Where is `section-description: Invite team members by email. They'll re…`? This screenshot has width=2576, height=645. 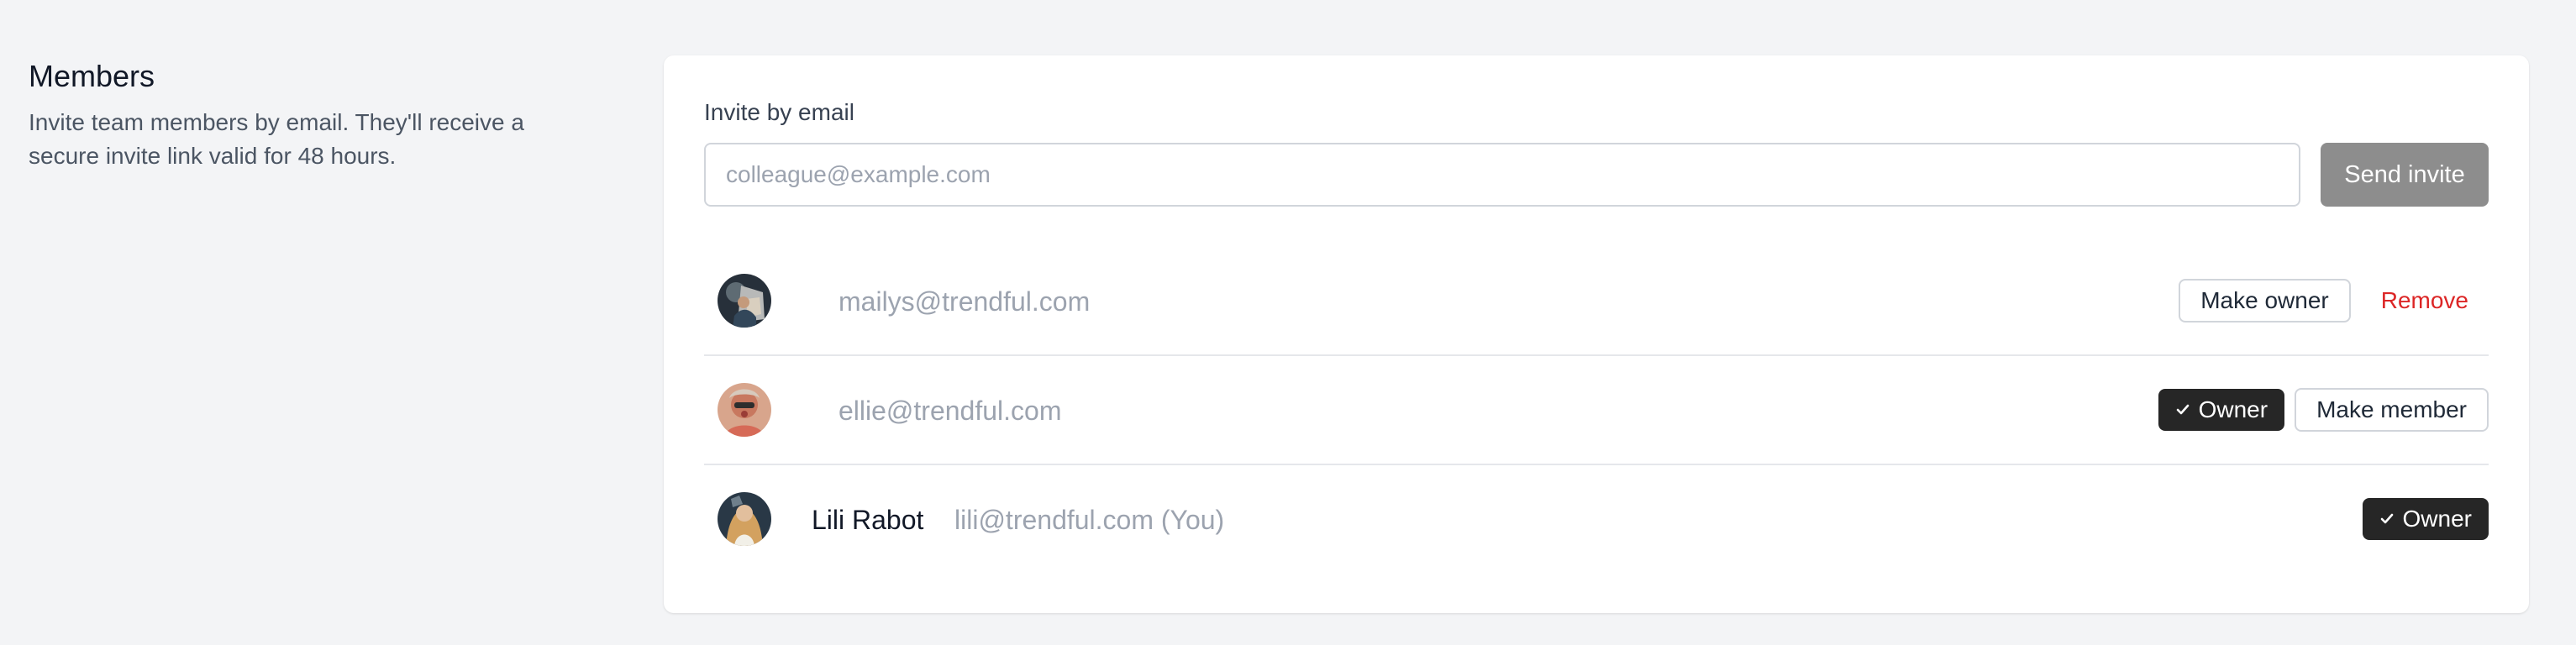 section-description: Invite team members by email. They'll re… is located at coordinates (276, 139).